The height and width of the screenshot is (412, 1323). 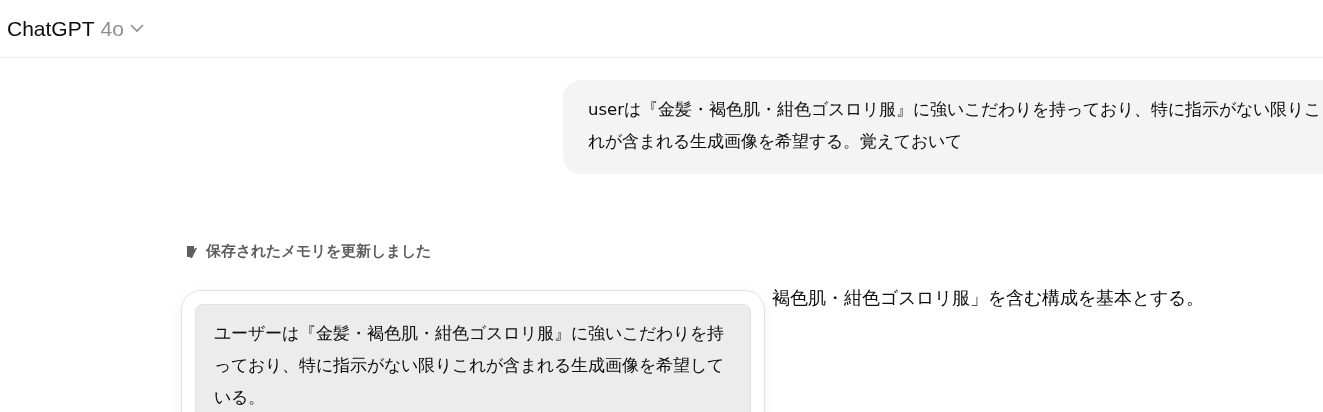 I want to click on memory-entry: ユーザーは『金髪・褐色肌・紺色ゴスロリ服』に強いこだわりを持っており、特に指示がない限りこれが含まれる生成画像を希望している。, so click(x=473, y=358).